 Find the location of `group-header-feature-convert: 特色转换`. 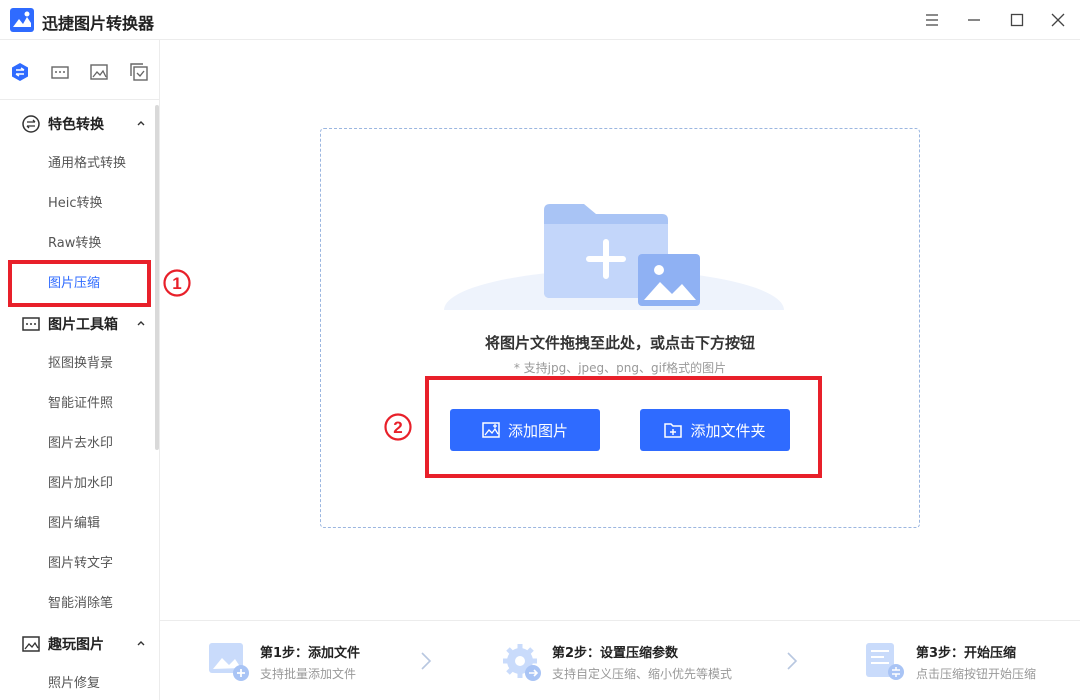

group-header-feature-convert: 特色转换 is located at coordinates (87, 124).